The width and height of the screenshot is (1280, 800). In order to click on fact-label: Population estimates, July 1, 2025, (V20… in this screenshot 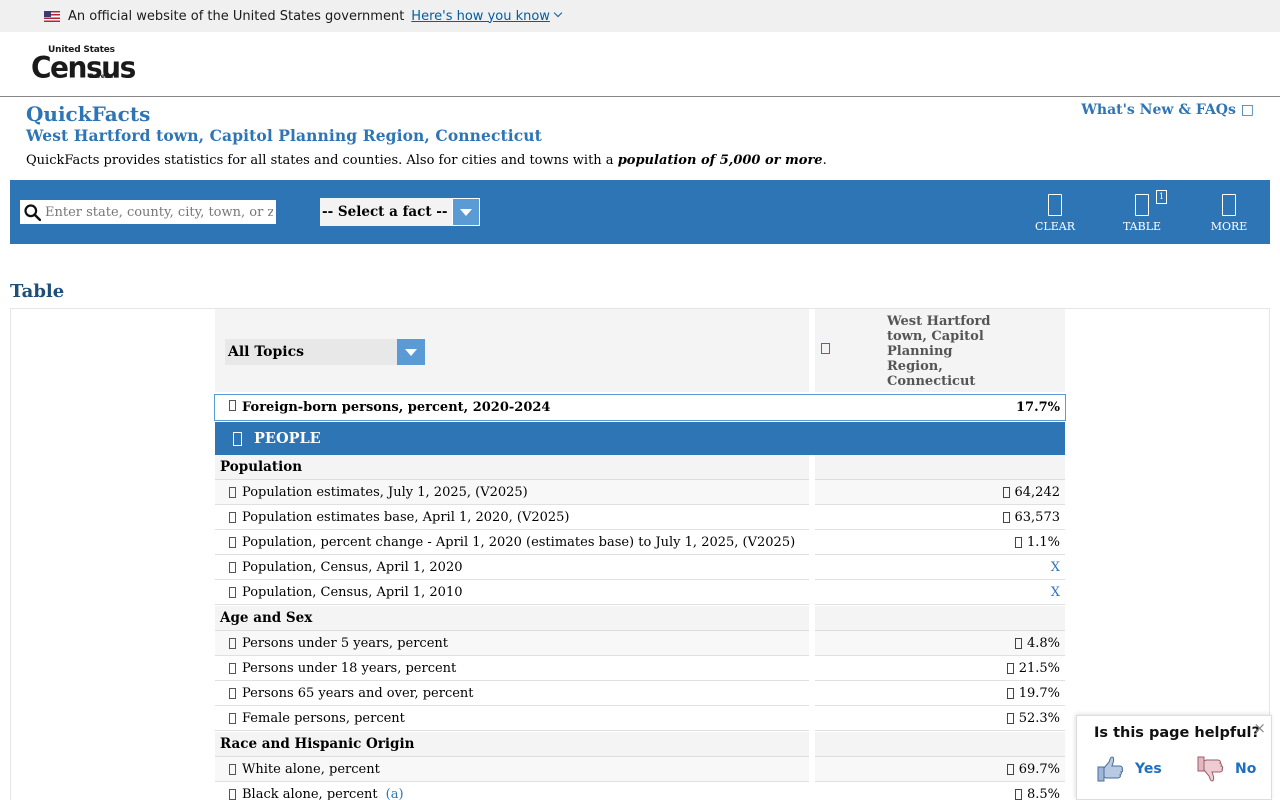, I will do `click(385, 492)`.